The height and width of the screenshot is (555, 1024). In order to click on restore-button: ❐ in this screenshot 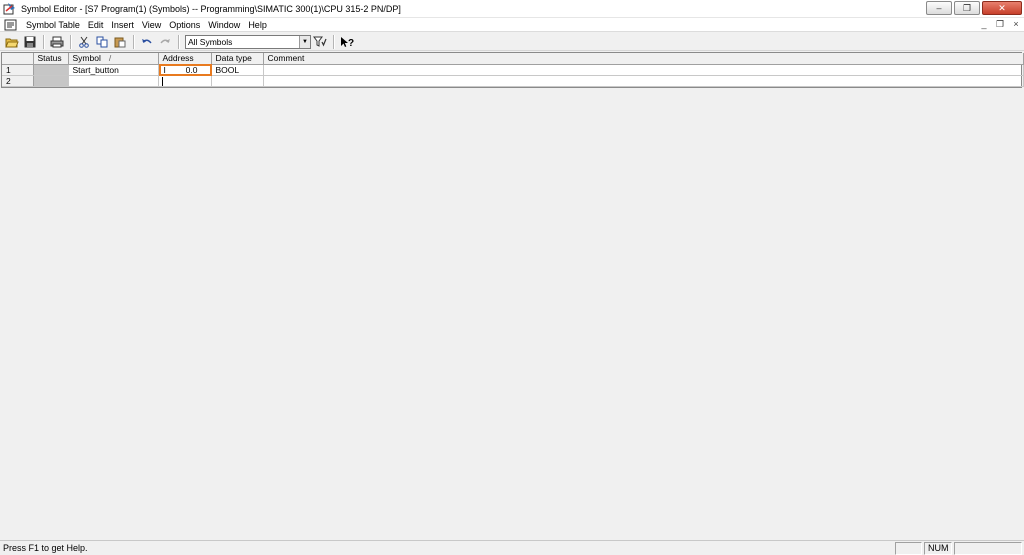, I will do `click(967, 8)`.